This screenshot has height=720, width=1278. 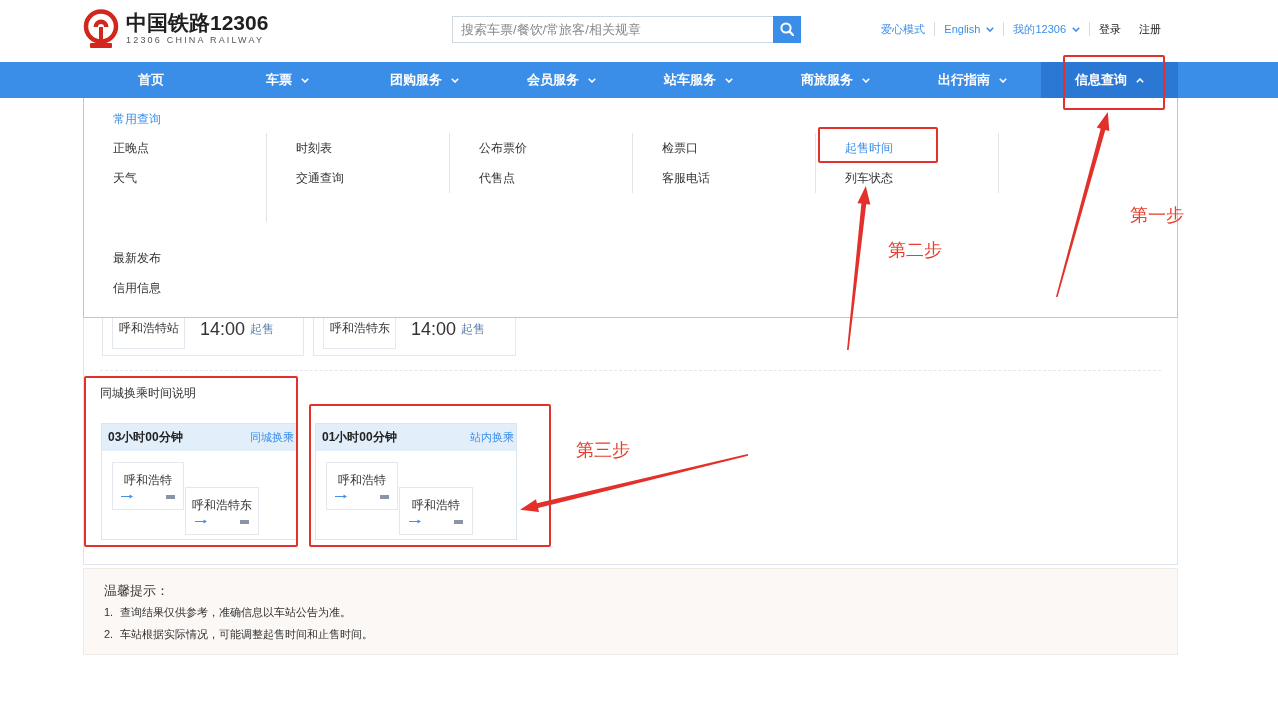 What do you see at coordinates (1046, 29) in the screenshot?
I see `header-dropdown: 我的12306` at bounding box center [1046, 29].